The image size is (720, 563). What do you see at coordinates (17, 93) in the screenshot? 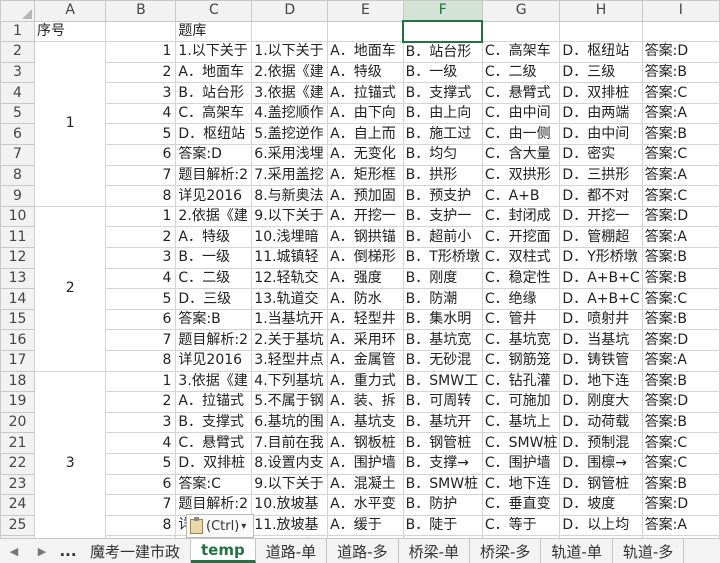
I see `row-header: 4` at bounding box center [17, 93].